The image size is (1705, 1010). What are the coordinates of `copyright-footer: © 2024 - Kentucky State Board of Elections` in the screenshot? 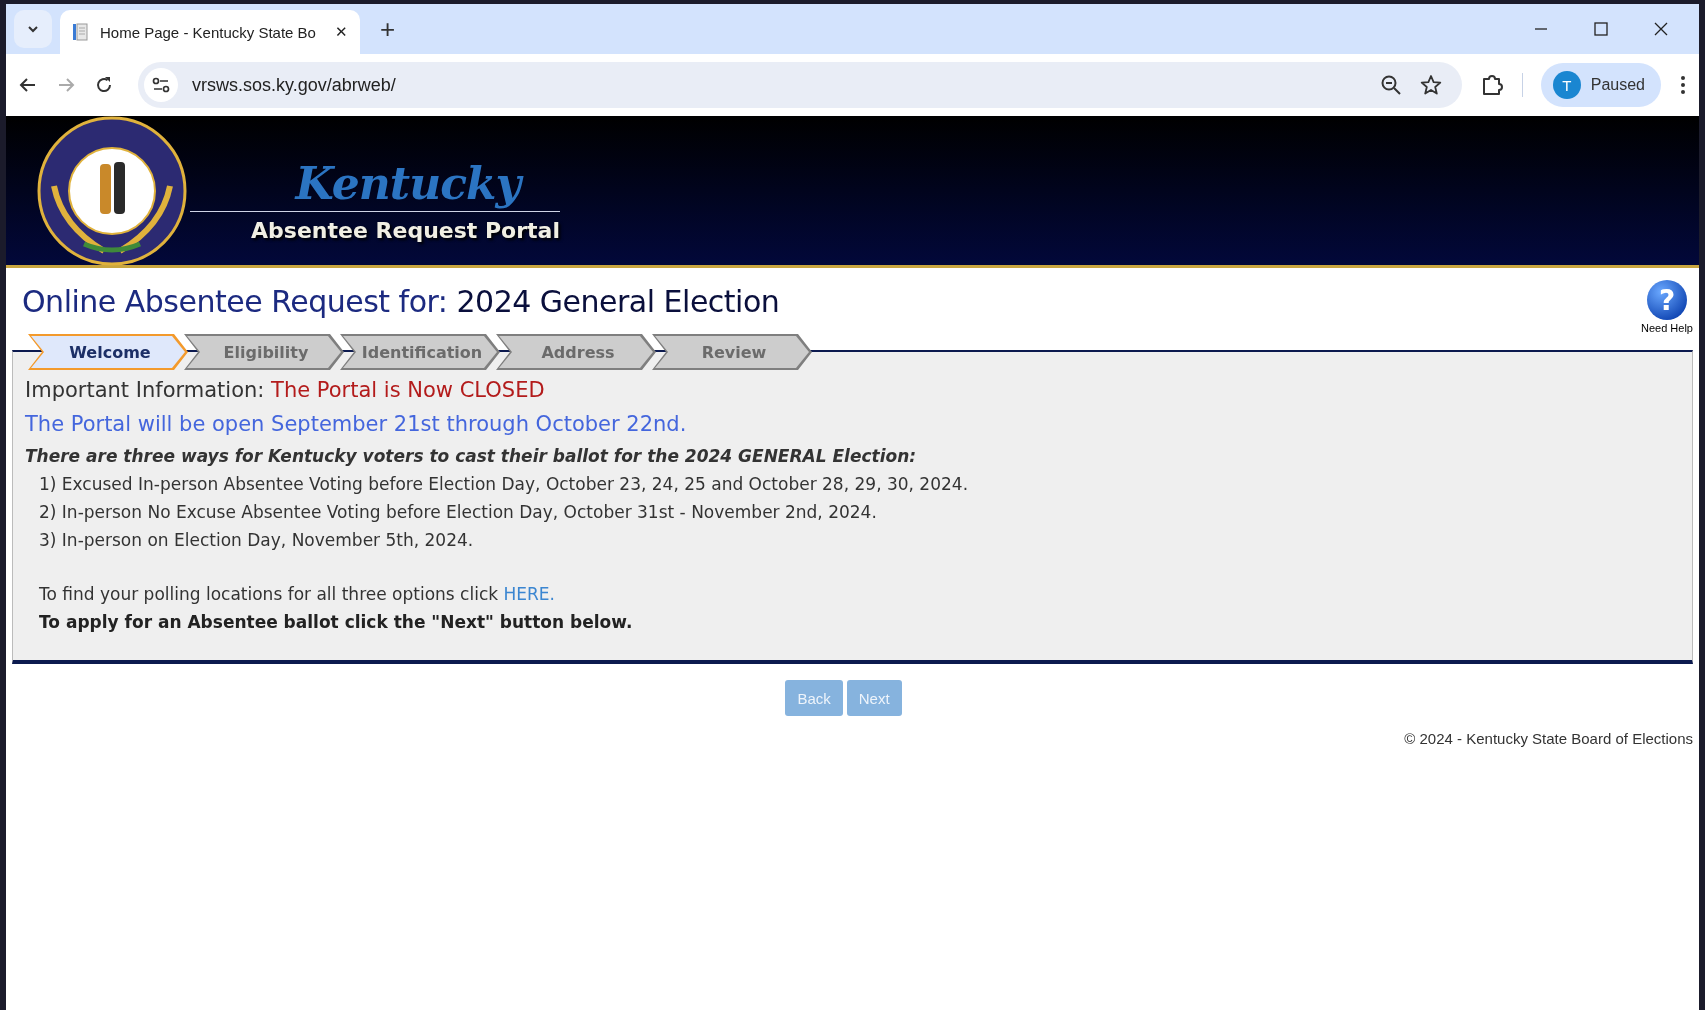 It's located at (852, 738).